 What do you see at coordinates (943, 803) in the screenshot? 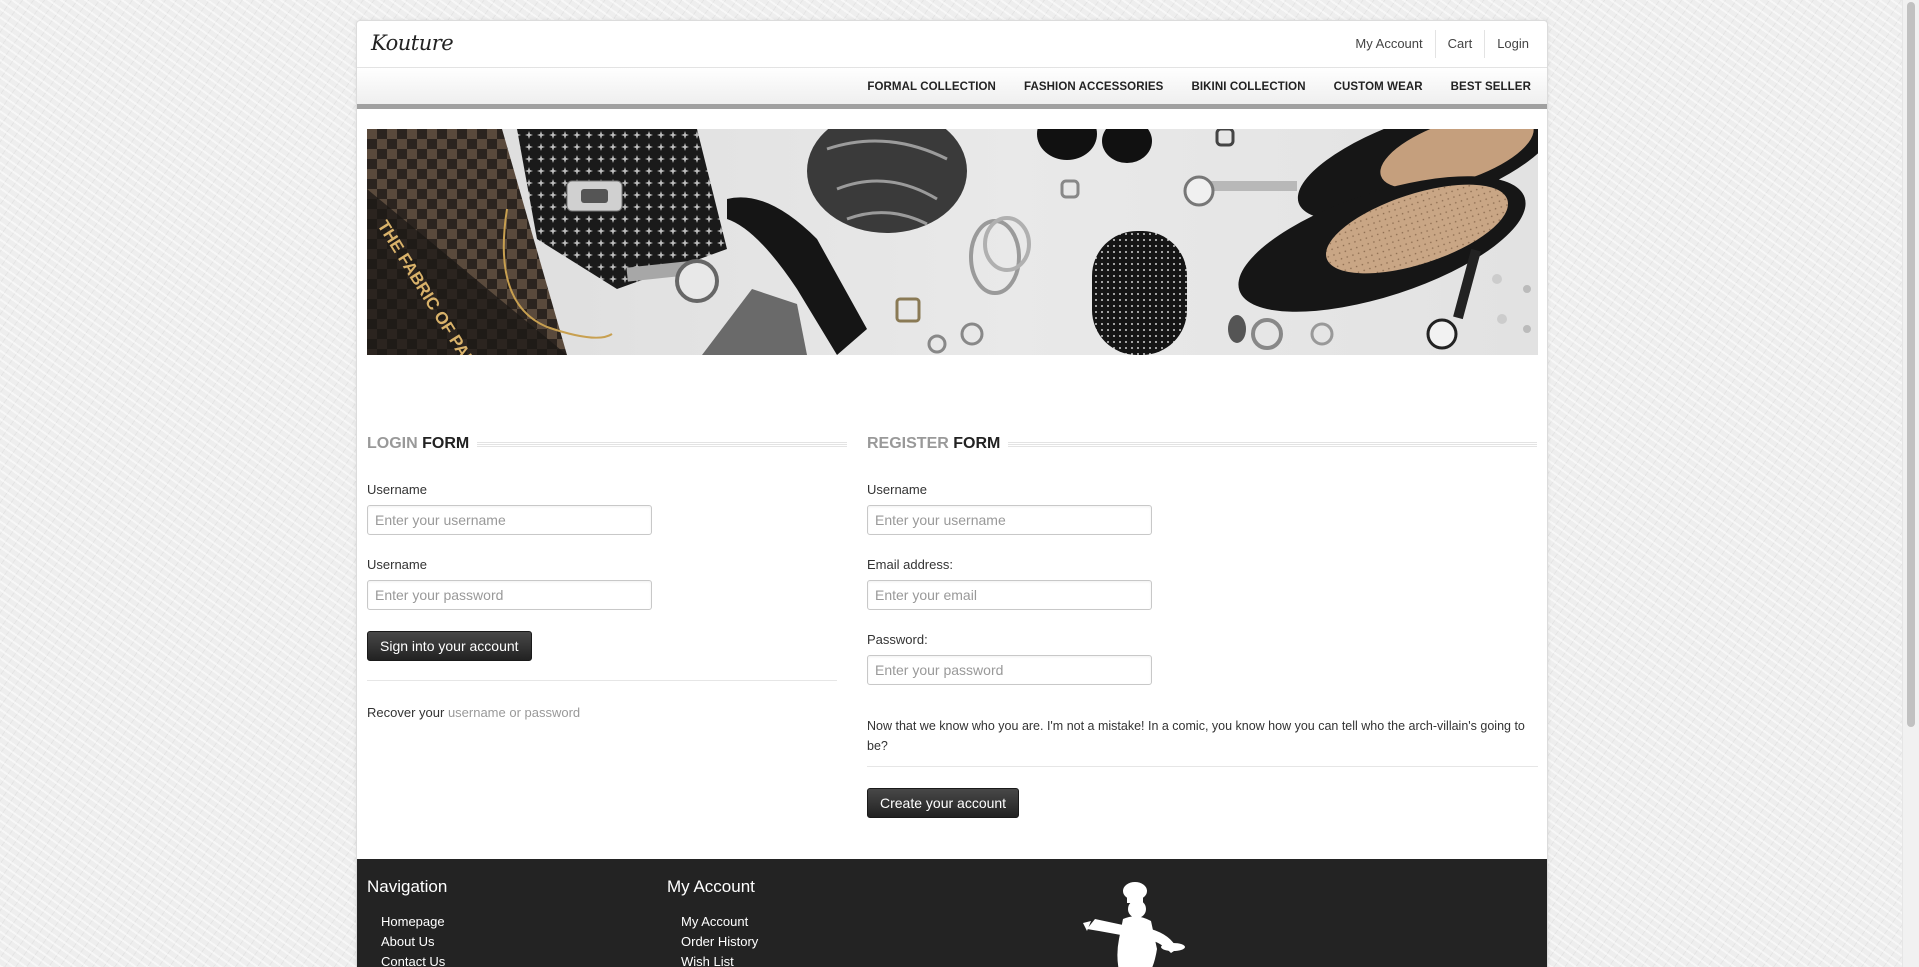
I see `create-account-button: Create your account` at bounding box center [943, 803].